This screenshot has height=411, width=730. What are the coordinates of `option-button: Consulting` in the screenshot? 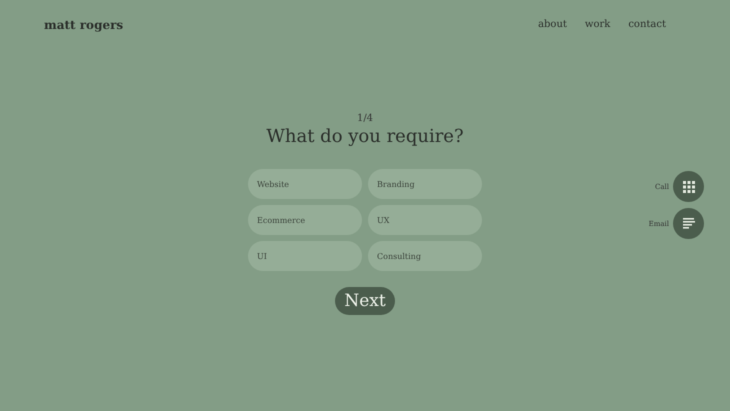 It's located at (425, 256).